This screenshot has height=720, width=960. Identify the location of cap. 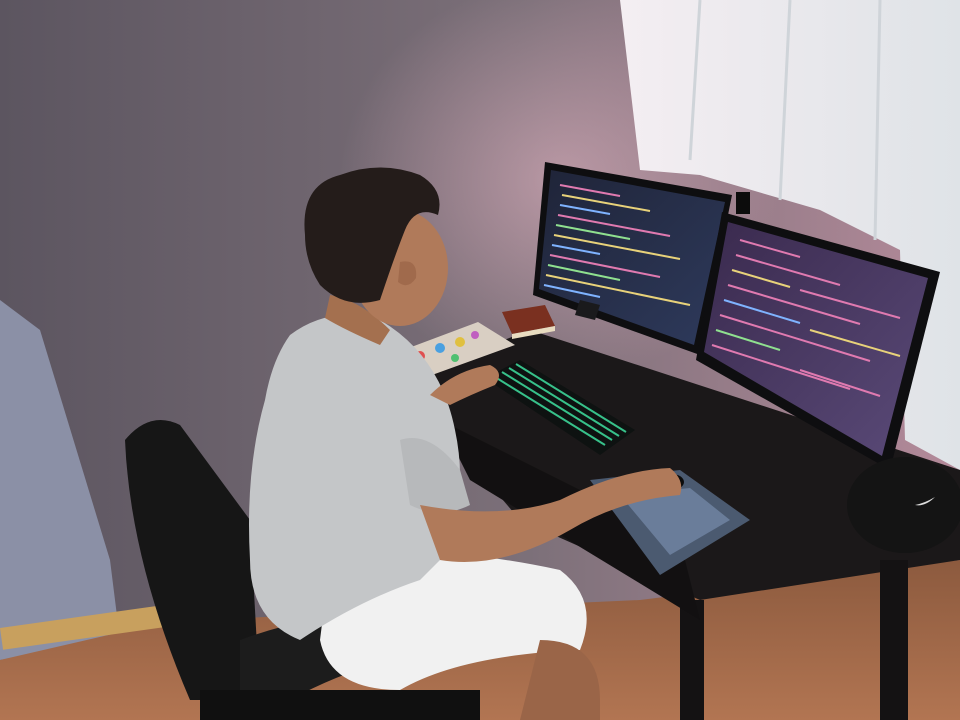
(903, 505).